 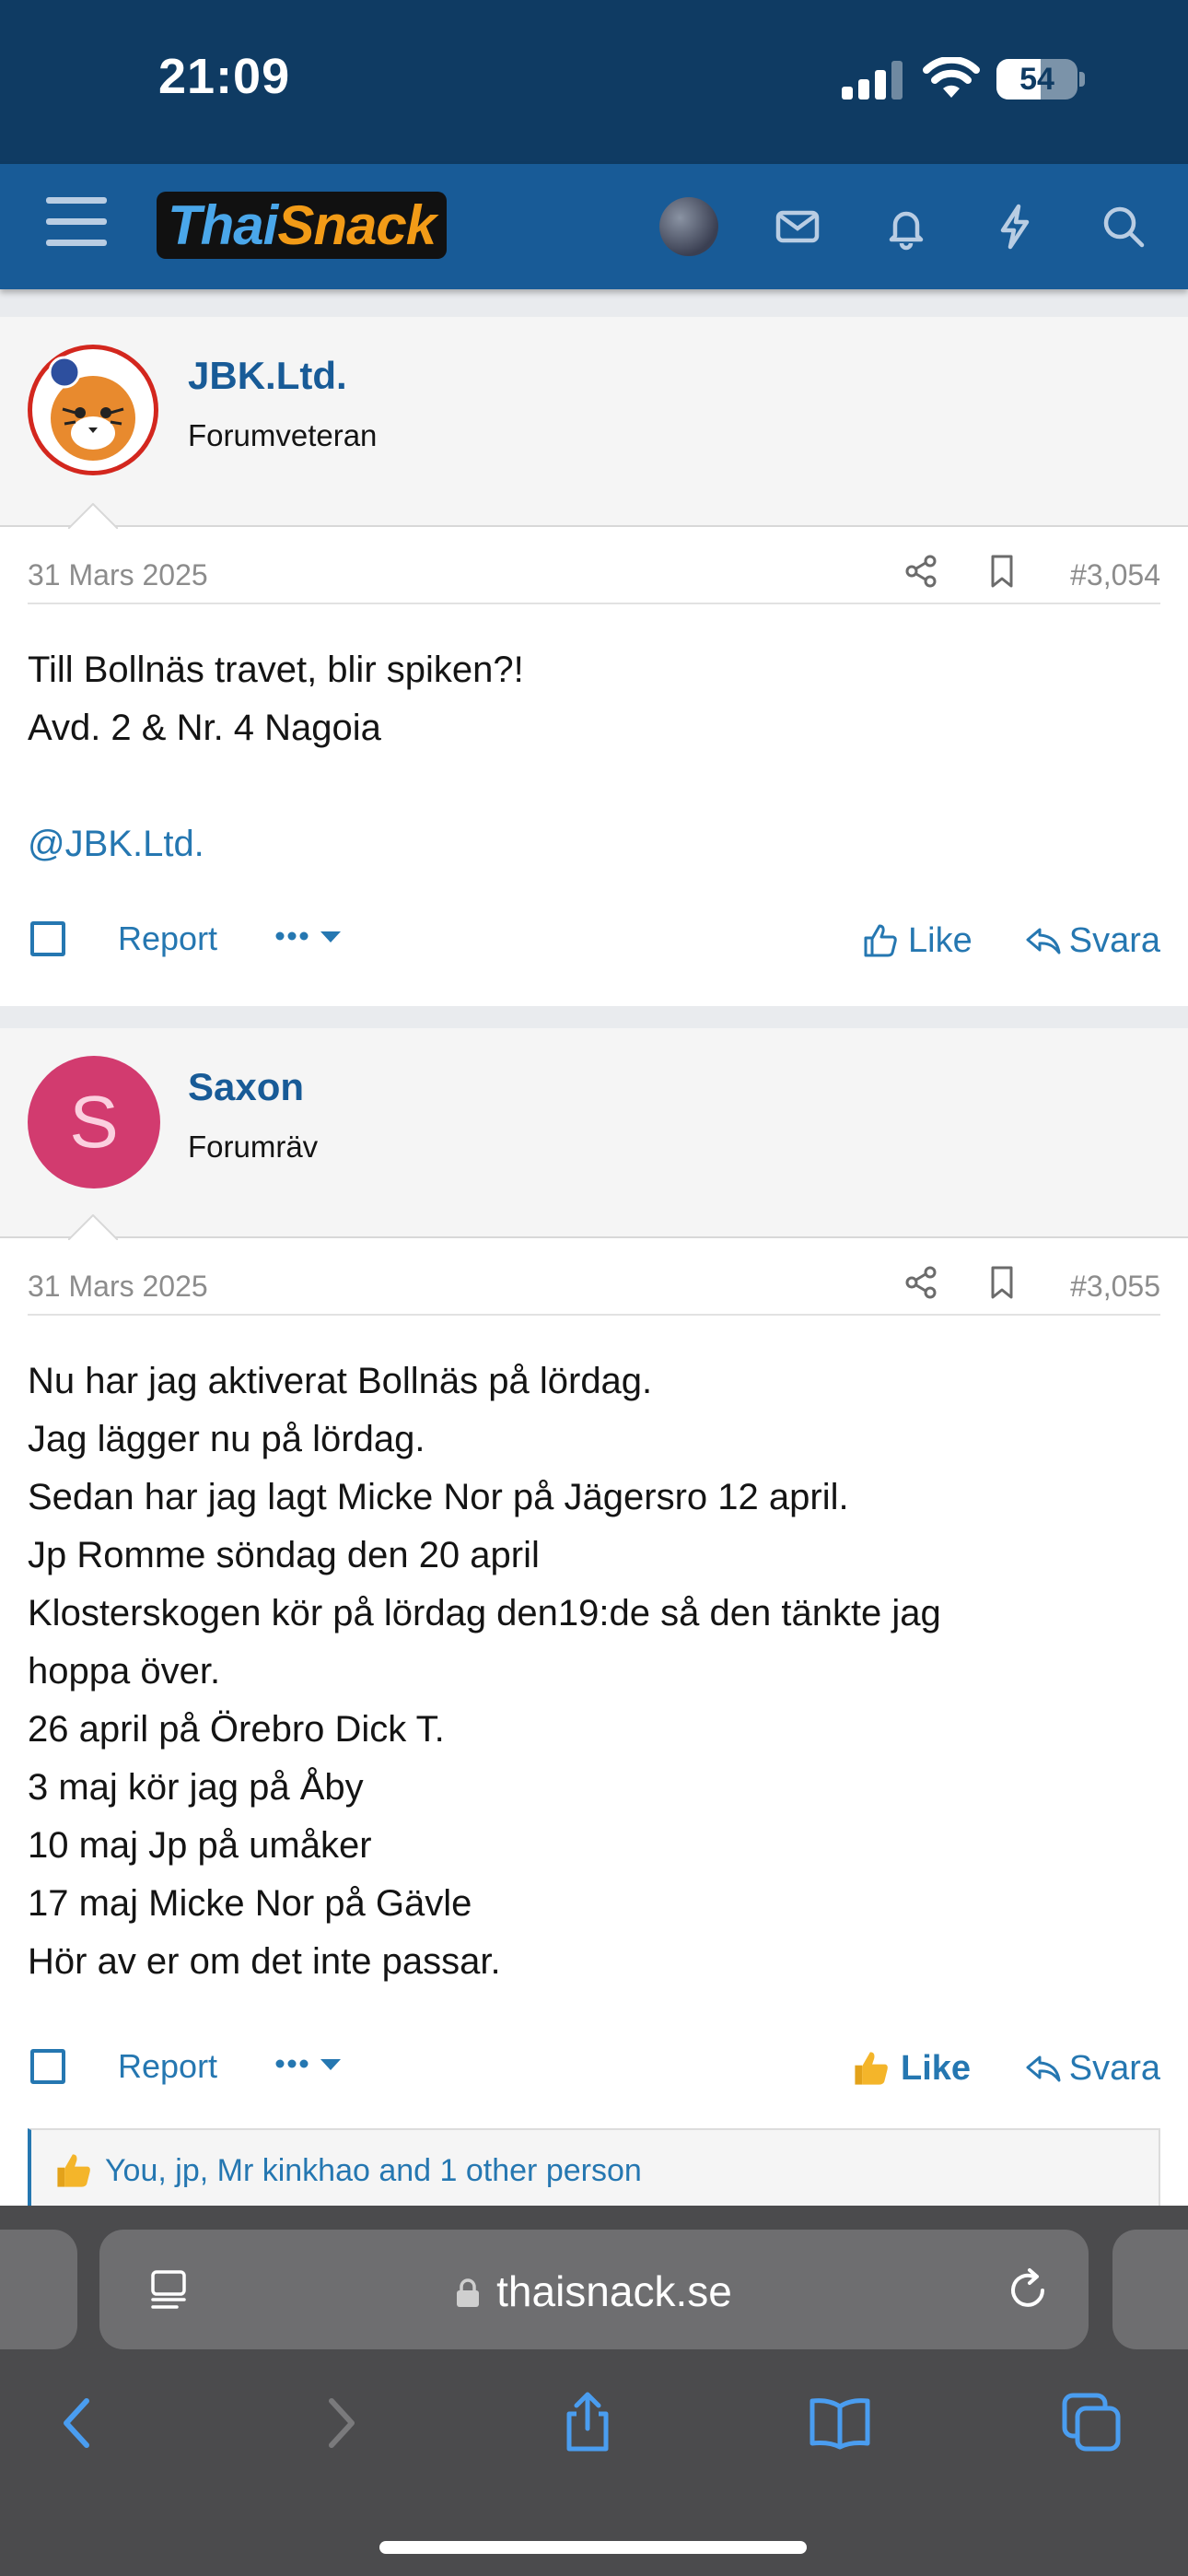 I want to click on search-icon, so click(x=1123, y=227).